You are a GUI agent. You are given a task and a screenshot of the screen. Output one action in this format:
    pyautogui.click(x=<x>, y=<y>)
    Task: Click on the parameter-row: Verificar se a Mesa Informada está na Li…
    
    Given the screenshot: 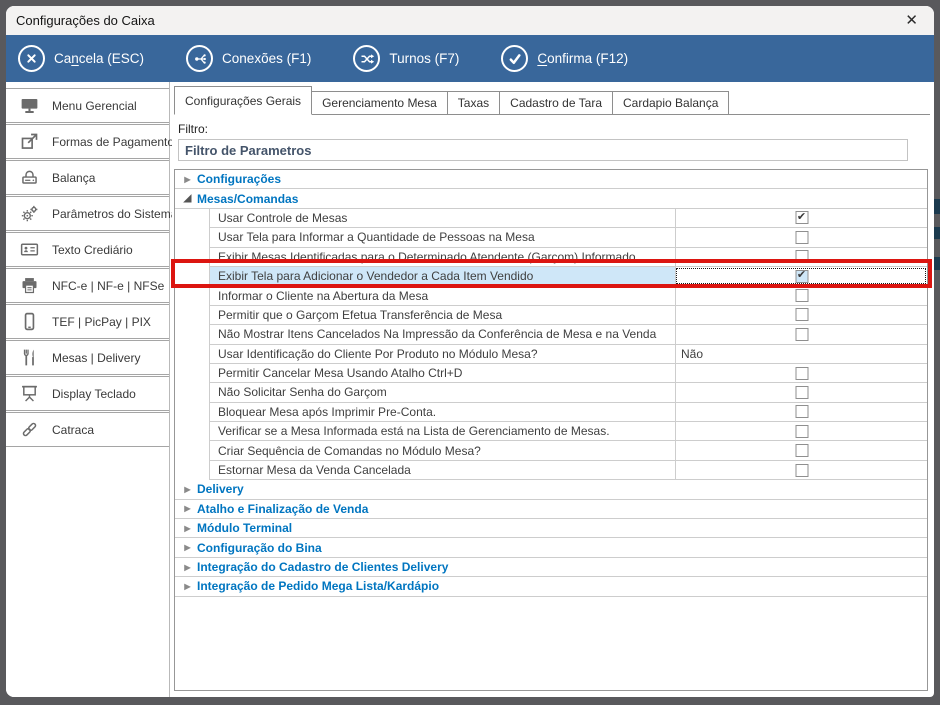 What is the action you would take?
    pyautogui.click(x=568, y=432)
    